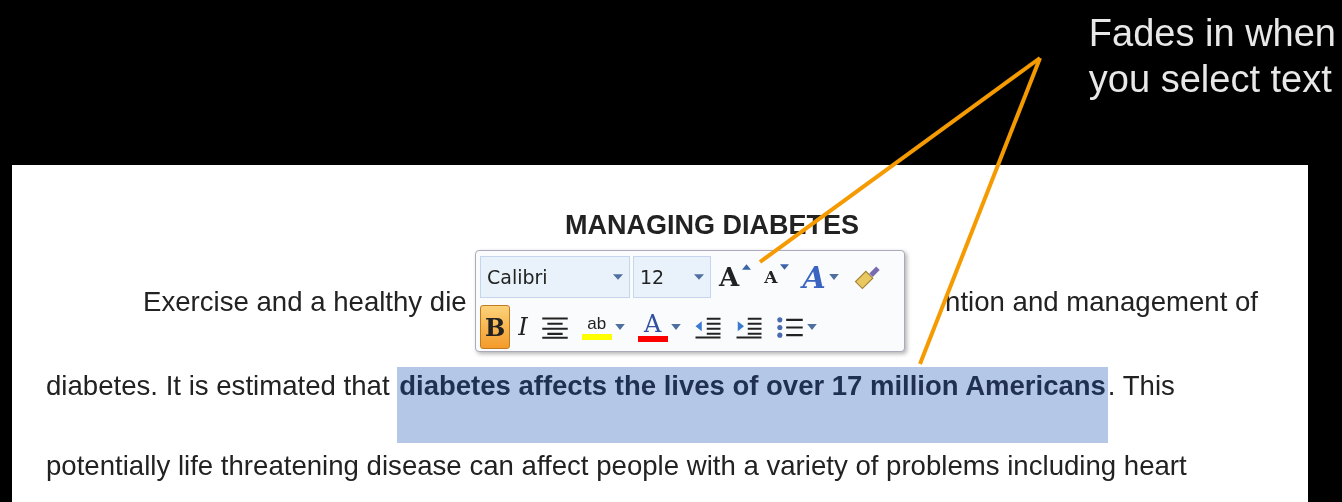 This screenshot has height=502, width=1342. What do you see at coordinates (789, 327) in the screenshot?
I see `bullet-list-icon` at bounding box center [789, 327].